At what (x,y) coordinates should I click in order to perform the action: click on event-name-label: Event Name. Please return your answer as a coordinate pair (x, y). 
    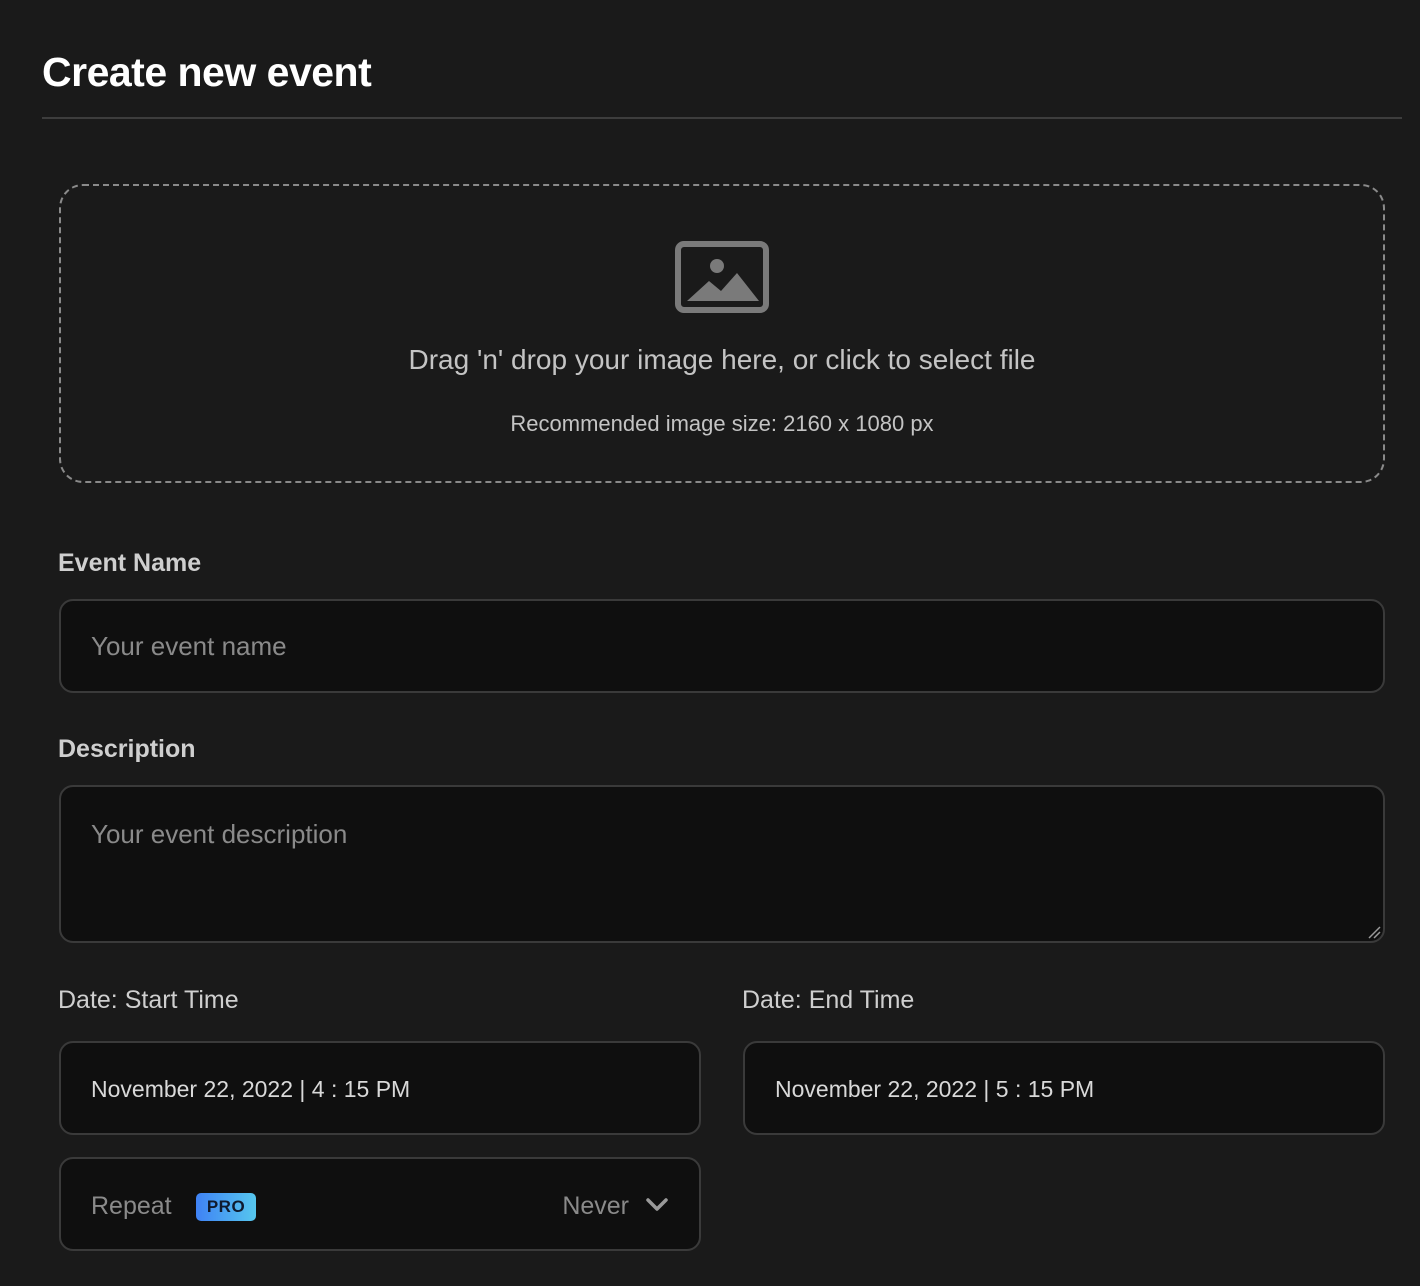
    Looking at the image, I should click on (130, 563).